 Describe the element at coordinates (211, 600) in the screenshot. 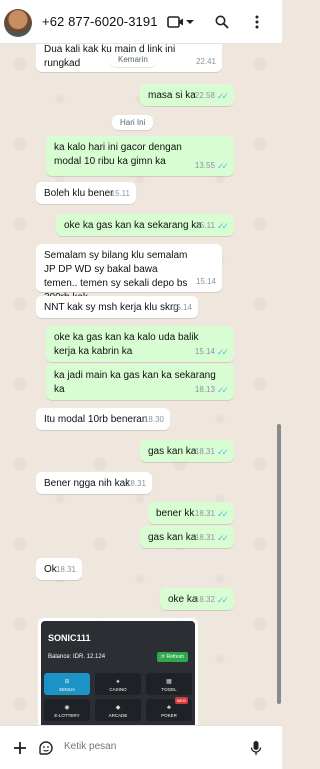

I see `message-time: 18.32 ✓✓` at that location.